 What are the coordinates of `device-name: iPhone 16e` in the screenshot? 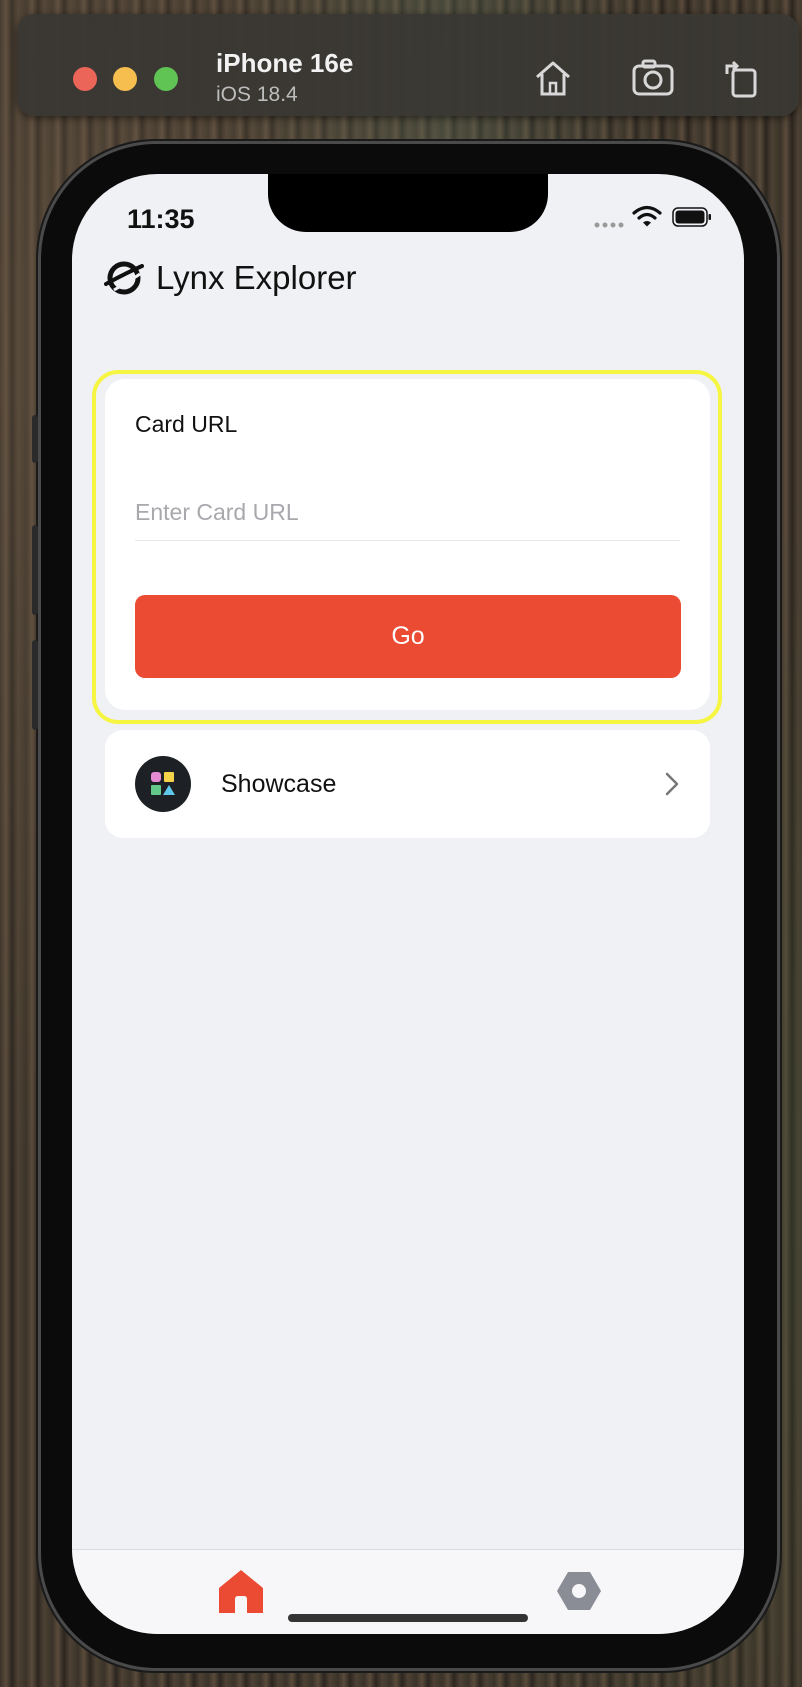 It's located at (285, 63).